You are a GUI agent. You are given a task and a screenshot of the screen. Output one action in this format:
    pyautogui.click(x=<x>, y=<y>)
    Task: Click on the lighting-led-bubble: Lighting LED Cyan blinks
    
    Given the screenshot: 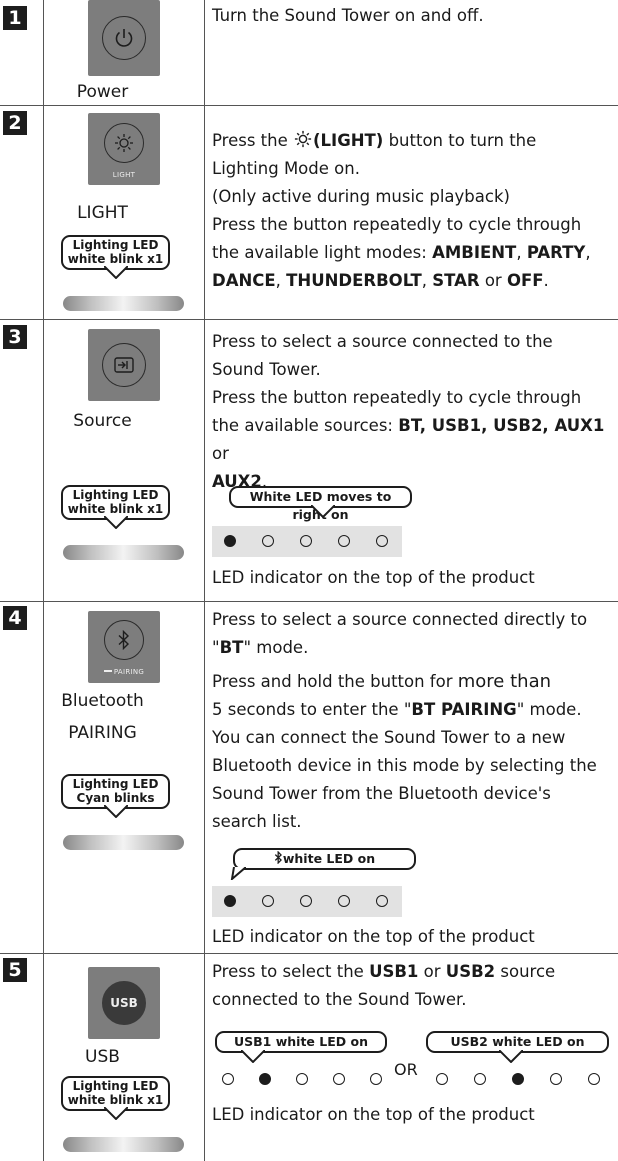 What is the action you would take?
    pyautogui.click(x=115, y=791)
    